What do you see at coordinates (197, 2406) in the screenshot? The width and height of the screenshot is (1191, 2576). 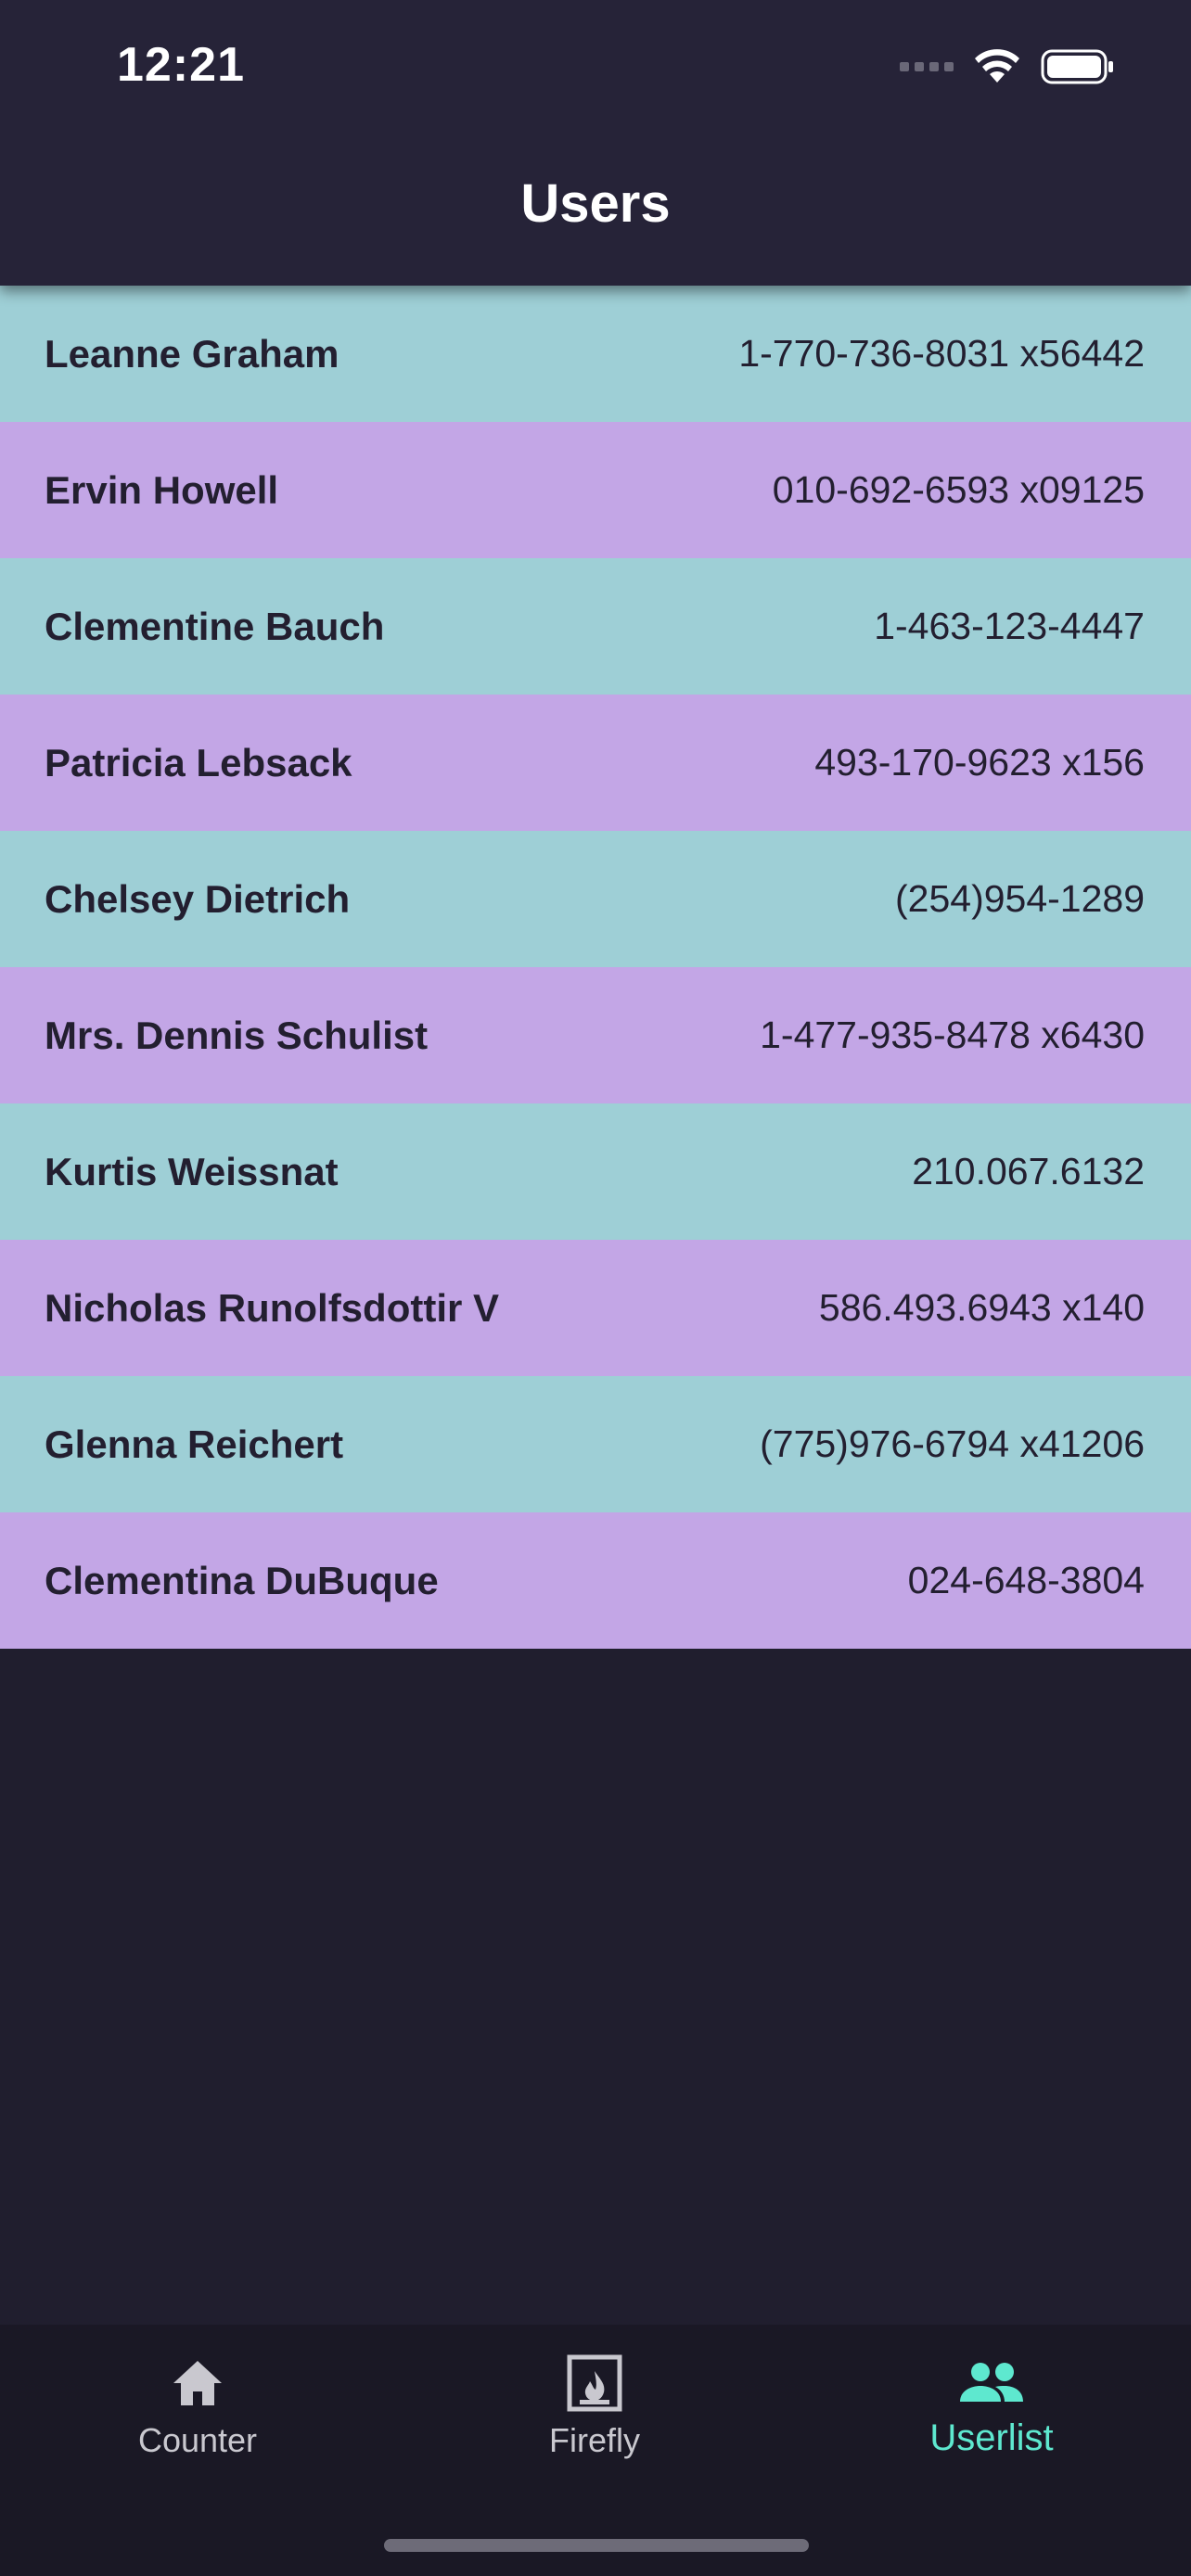 I see `tab-counter: Counter` at bounding box center [197, 2406].